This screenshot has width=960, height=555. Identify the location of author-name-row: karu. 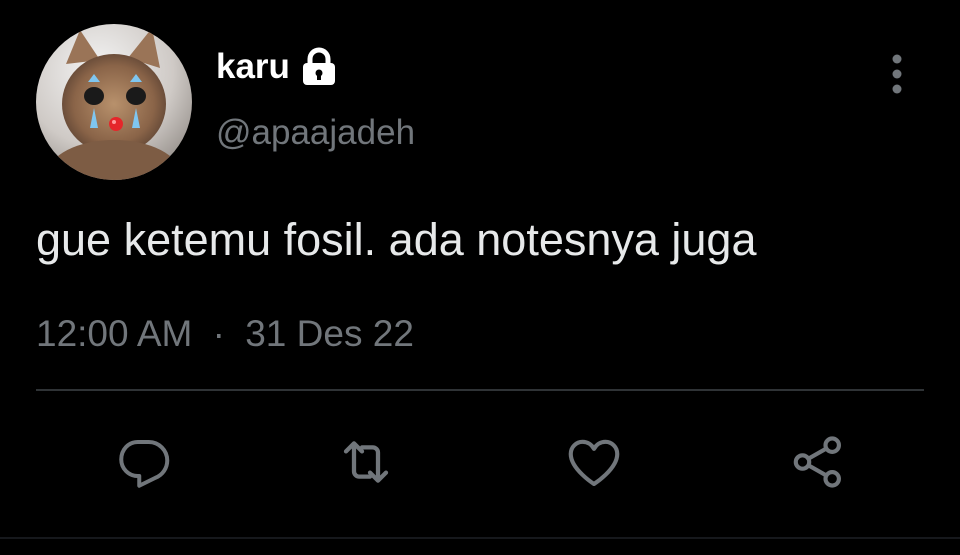
(277, 67).